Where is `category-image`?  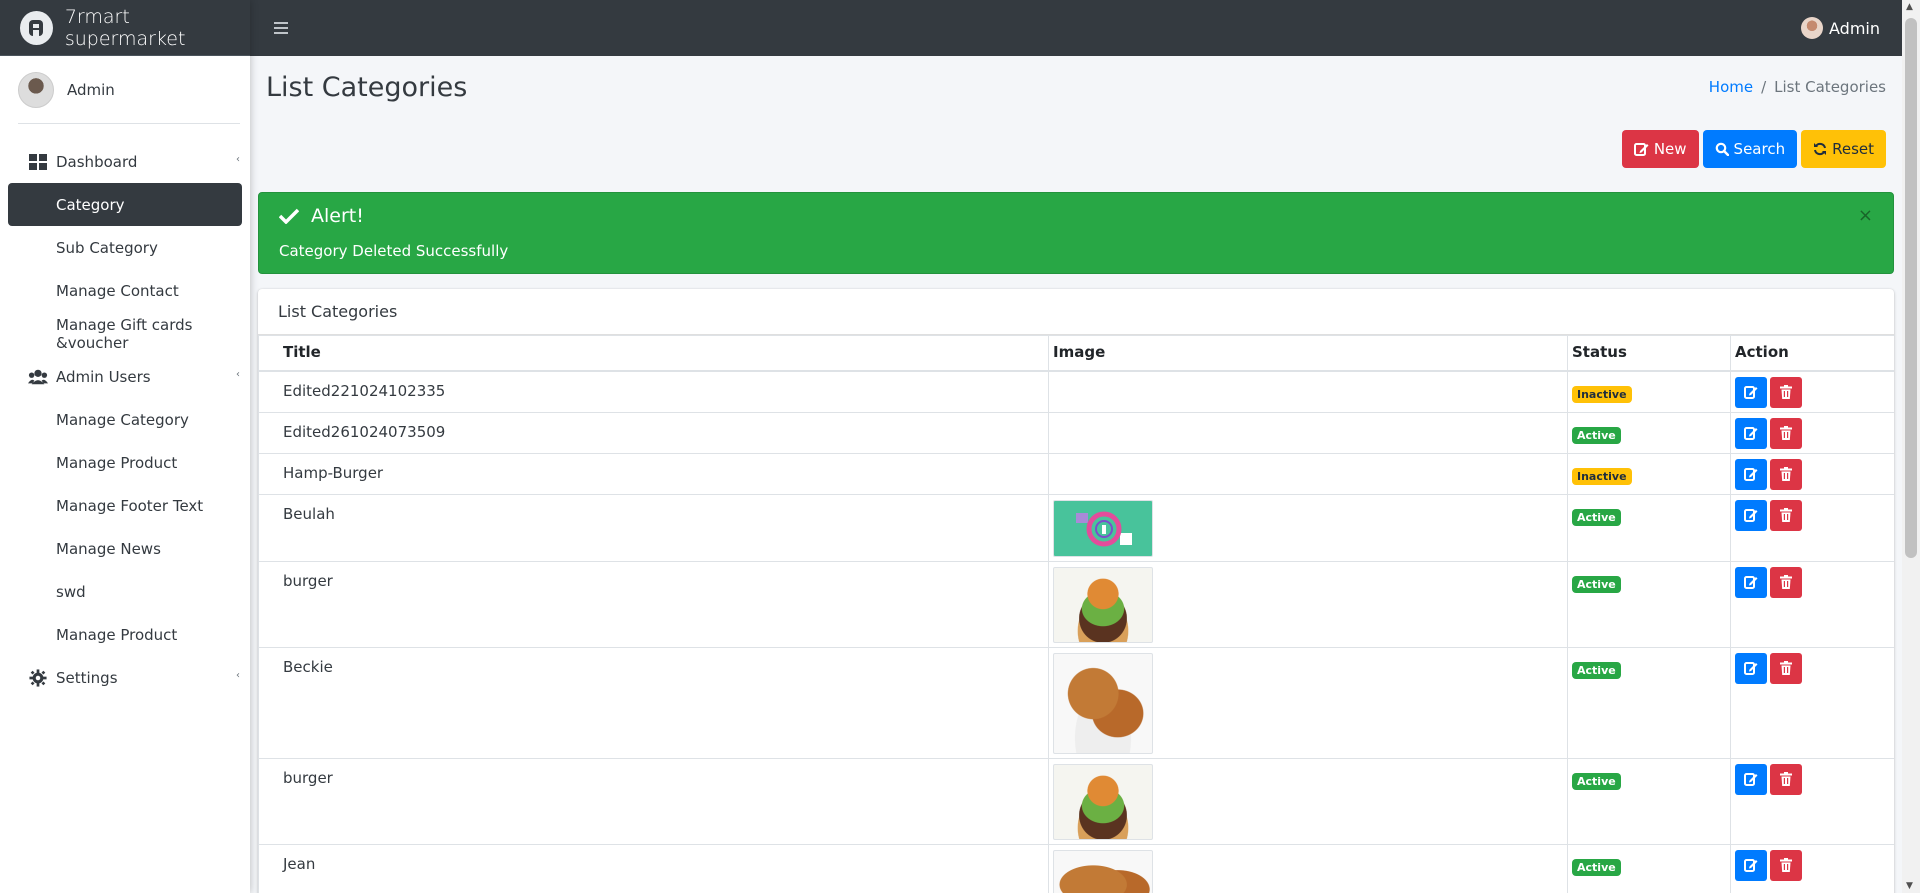
category-image is located at coordinates (1103, 528).